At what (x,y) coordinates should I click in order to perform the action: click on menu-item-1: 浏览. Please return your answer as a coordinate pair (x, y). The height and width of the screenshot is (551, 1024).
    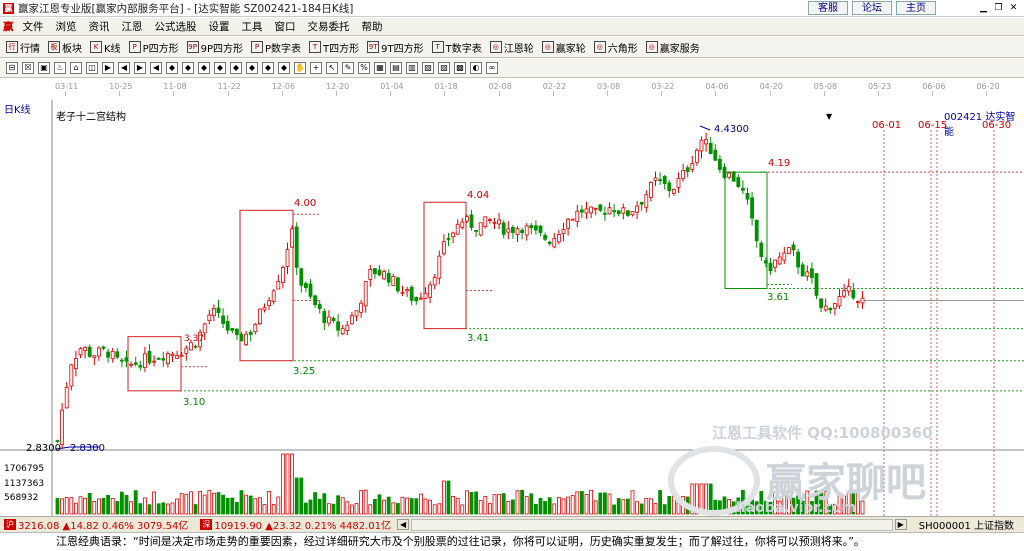
    Looking at the image, I should click on (66, 26).